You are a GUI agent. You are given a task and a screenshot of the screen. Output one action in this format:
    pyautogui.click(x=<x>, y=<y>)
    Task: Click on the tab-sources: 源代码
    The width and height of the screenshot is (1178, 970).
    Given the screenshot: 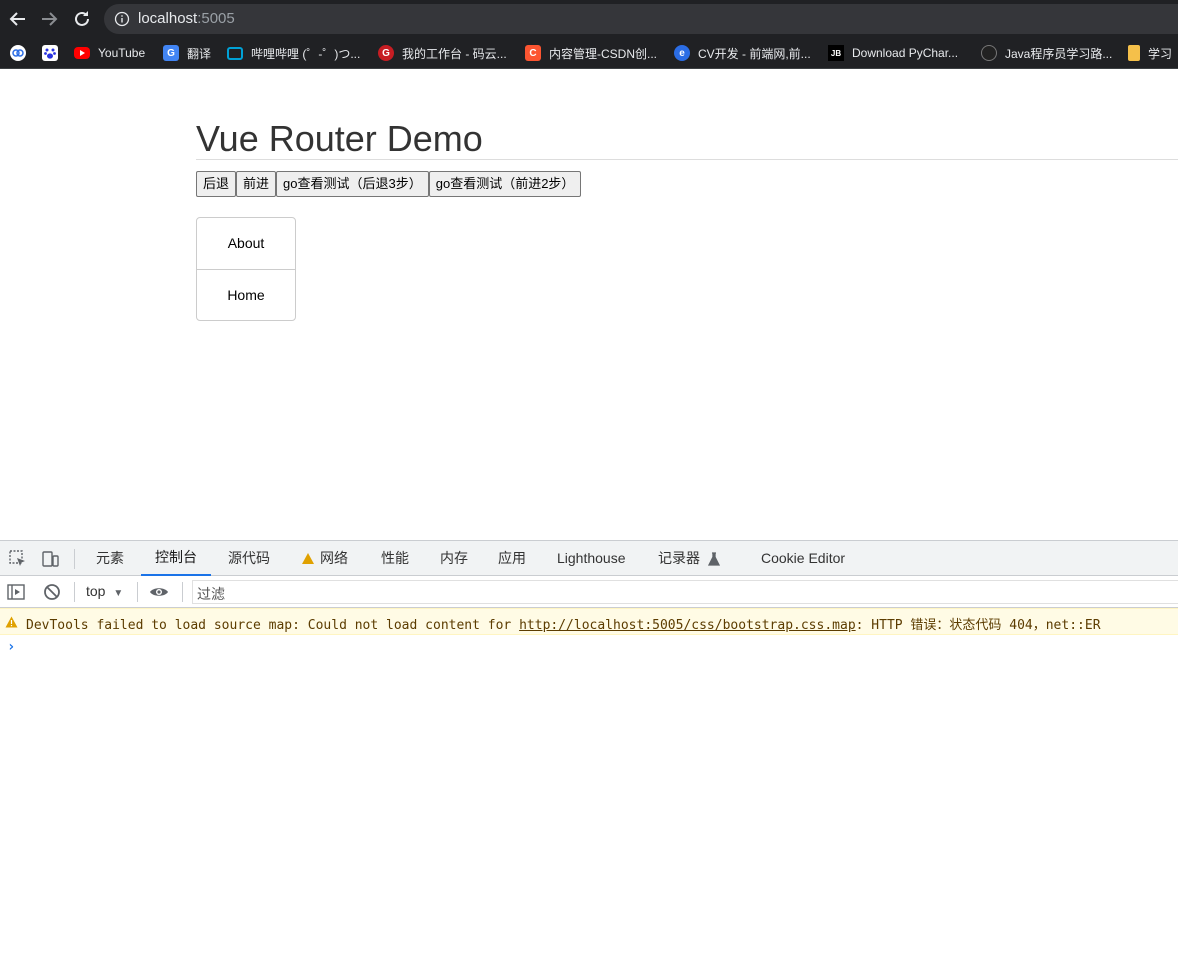 What is the action you would take?
    pyautogui.click(x=249, y=558)
    